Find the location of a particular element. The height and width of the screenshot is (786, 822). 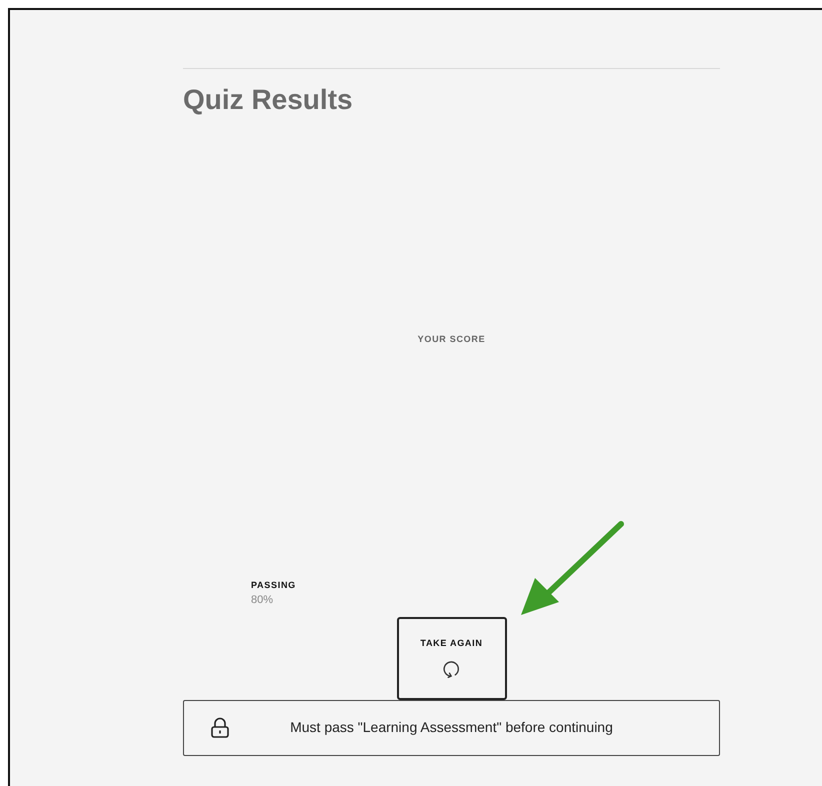

lock-icon is located at coordinates (220, 727).